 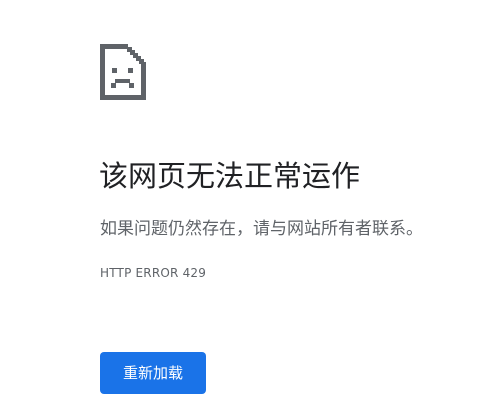 What do you see at coordinates (153, 373) in the screenshot?
I see `reload-button: 重新加载` at bounding box center [153, 373].